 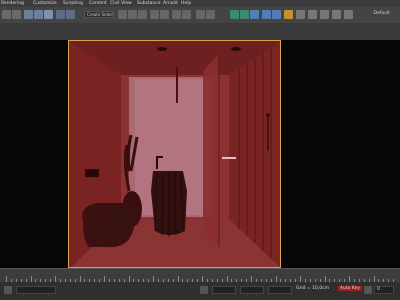 I want to click on schematic-icon, so click(x=244, y=14).